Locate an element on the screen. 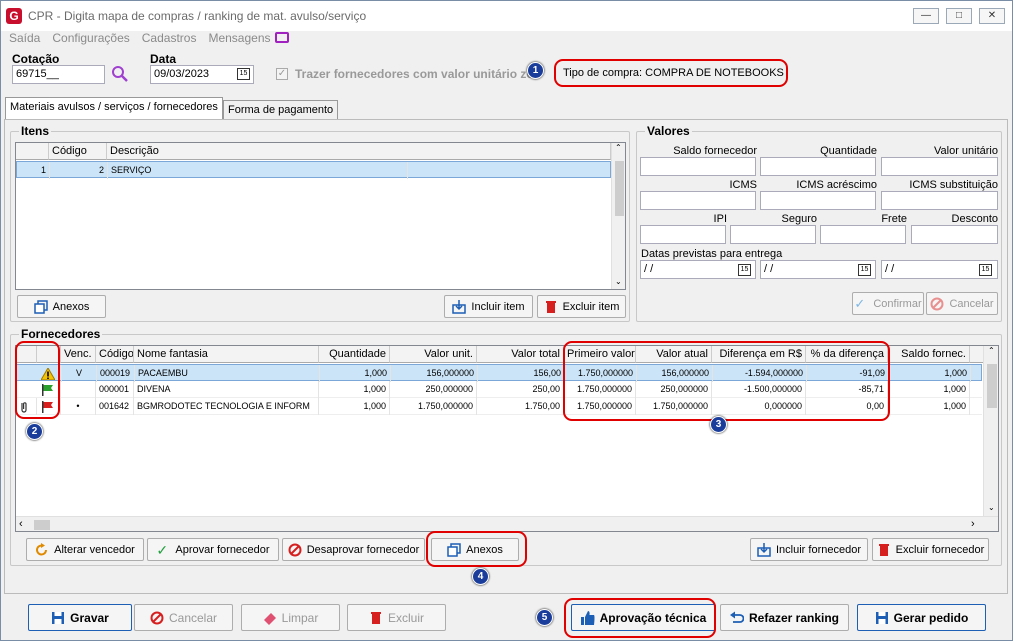 The image size is (1013, 641). col-header-valor-total: Valor total is located at coordinates (520, 354).